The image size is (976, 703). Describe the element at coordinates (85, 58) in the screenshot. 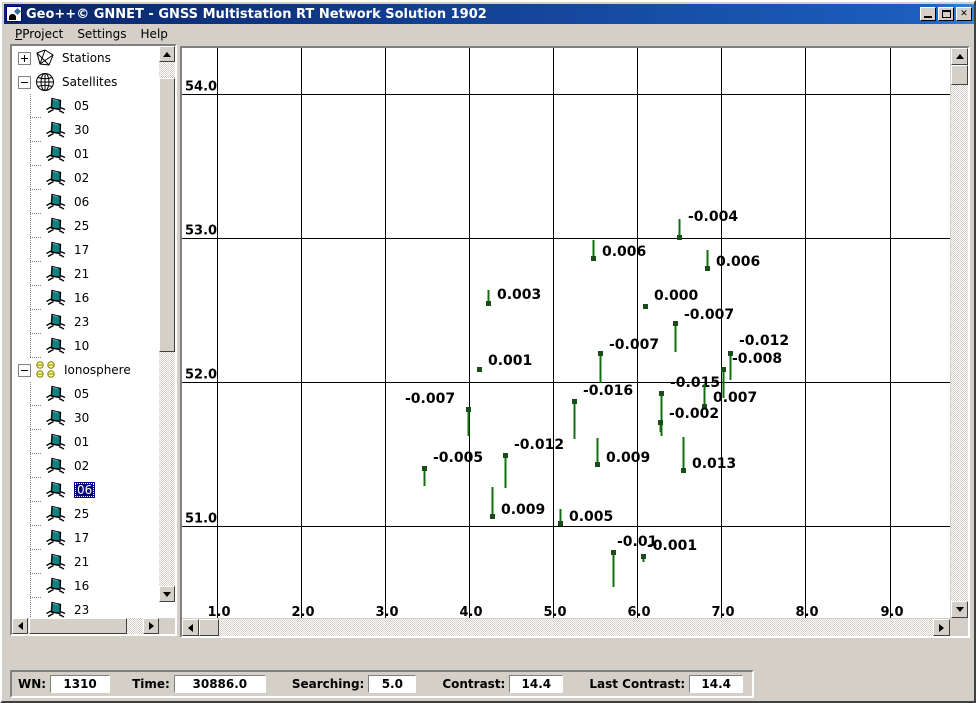

I see `tree-item-stations: Stations` at that location.